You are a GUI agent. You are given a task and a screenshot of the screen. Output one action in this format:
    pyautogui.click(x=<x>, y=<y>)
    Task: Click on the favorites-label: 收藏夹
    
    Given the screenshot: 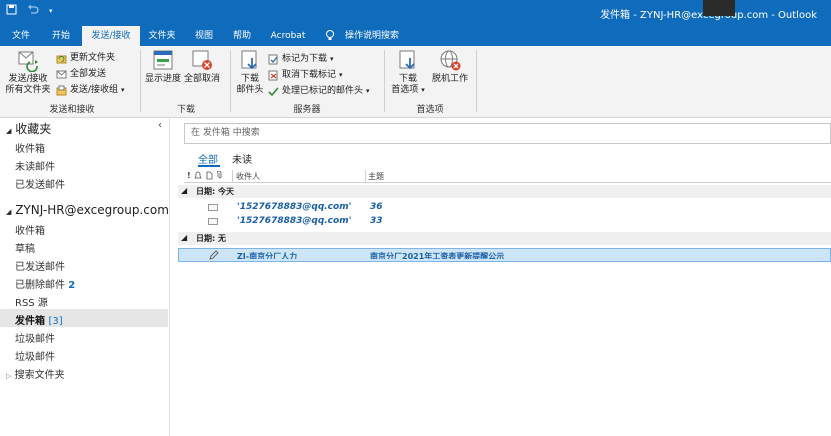 What is the action you would take?
    pyautogui.click(x=33, y=129)
    